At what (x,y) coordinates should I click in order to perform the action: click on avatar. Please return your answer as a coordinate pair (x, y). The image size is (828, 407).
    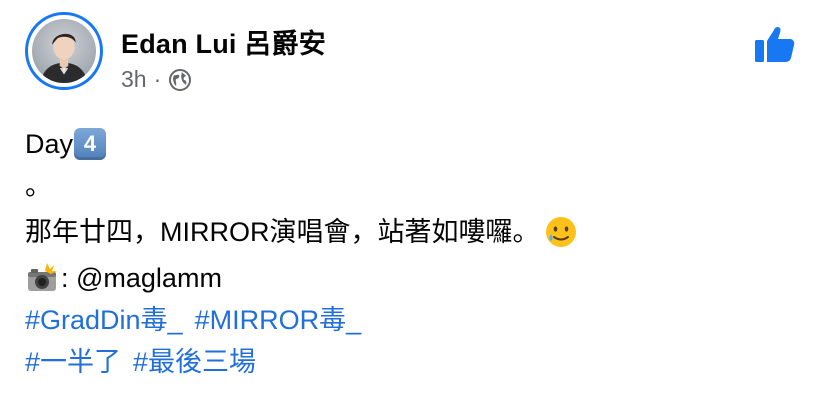
    Looking at the image, I should click on (64, 51).